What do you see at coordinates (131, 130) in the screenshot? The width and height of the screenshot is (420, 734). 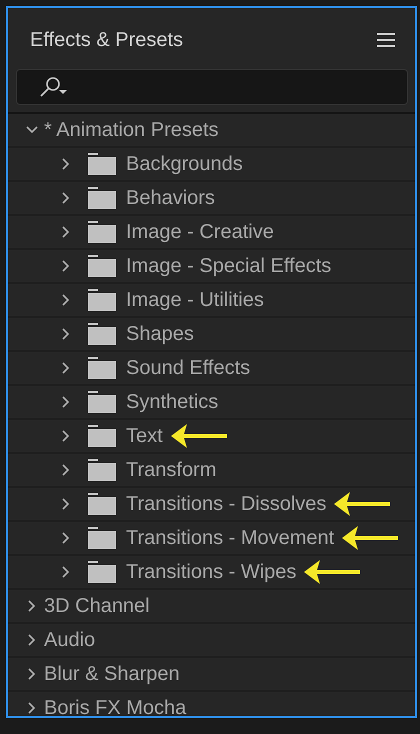 I see `category-label: * Animation Presets` at bounding box center [131, 130].